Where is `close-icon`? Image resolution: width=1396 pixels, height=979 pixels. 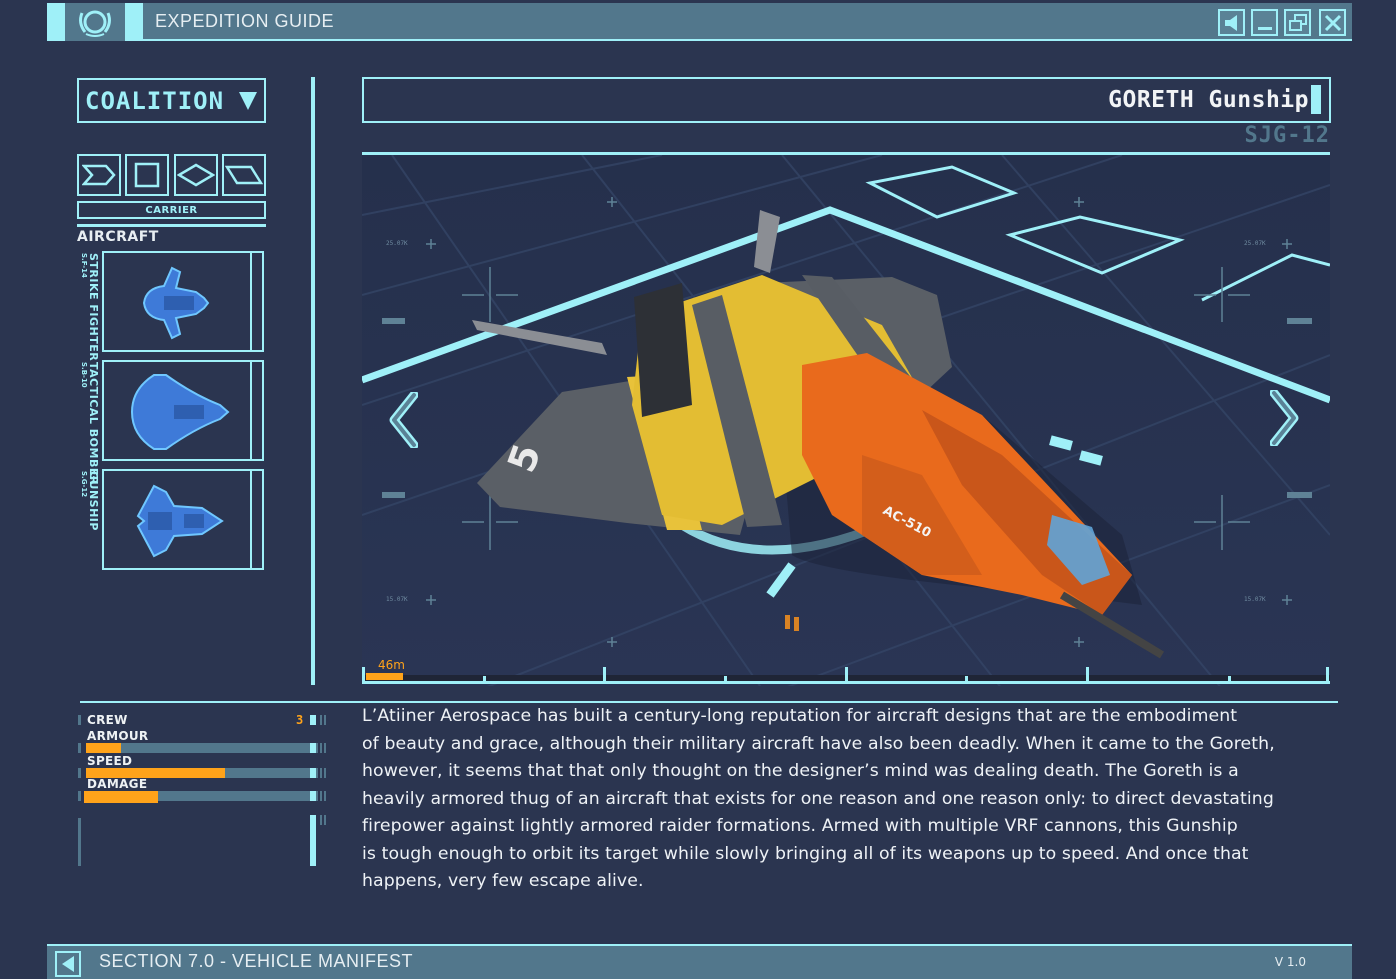
close-icon is located at coordinates (1332, 22).